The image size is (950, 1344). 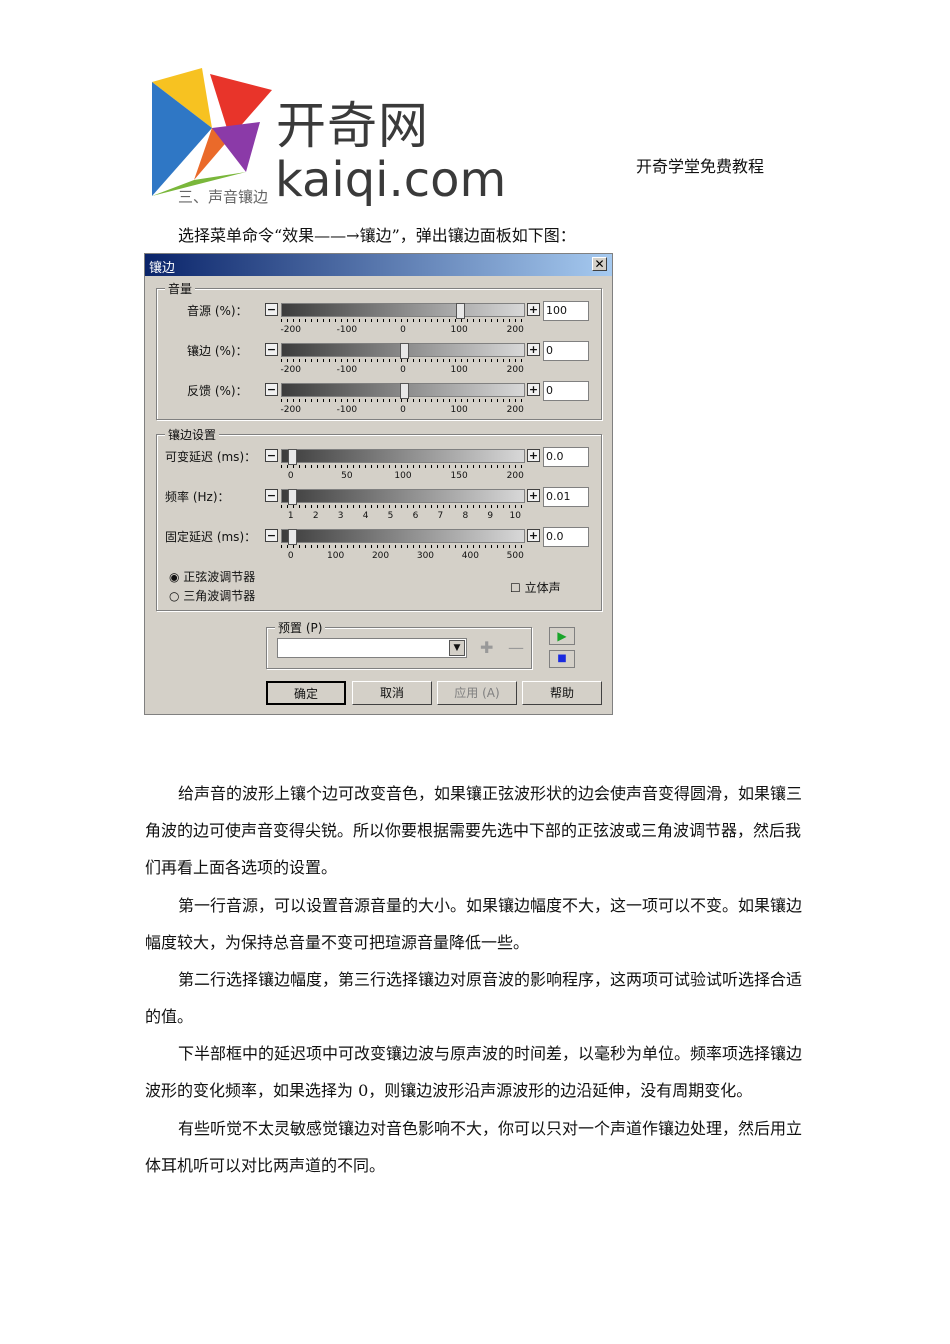 I want to click on tick-label: 50, so click(x=347, y=476).